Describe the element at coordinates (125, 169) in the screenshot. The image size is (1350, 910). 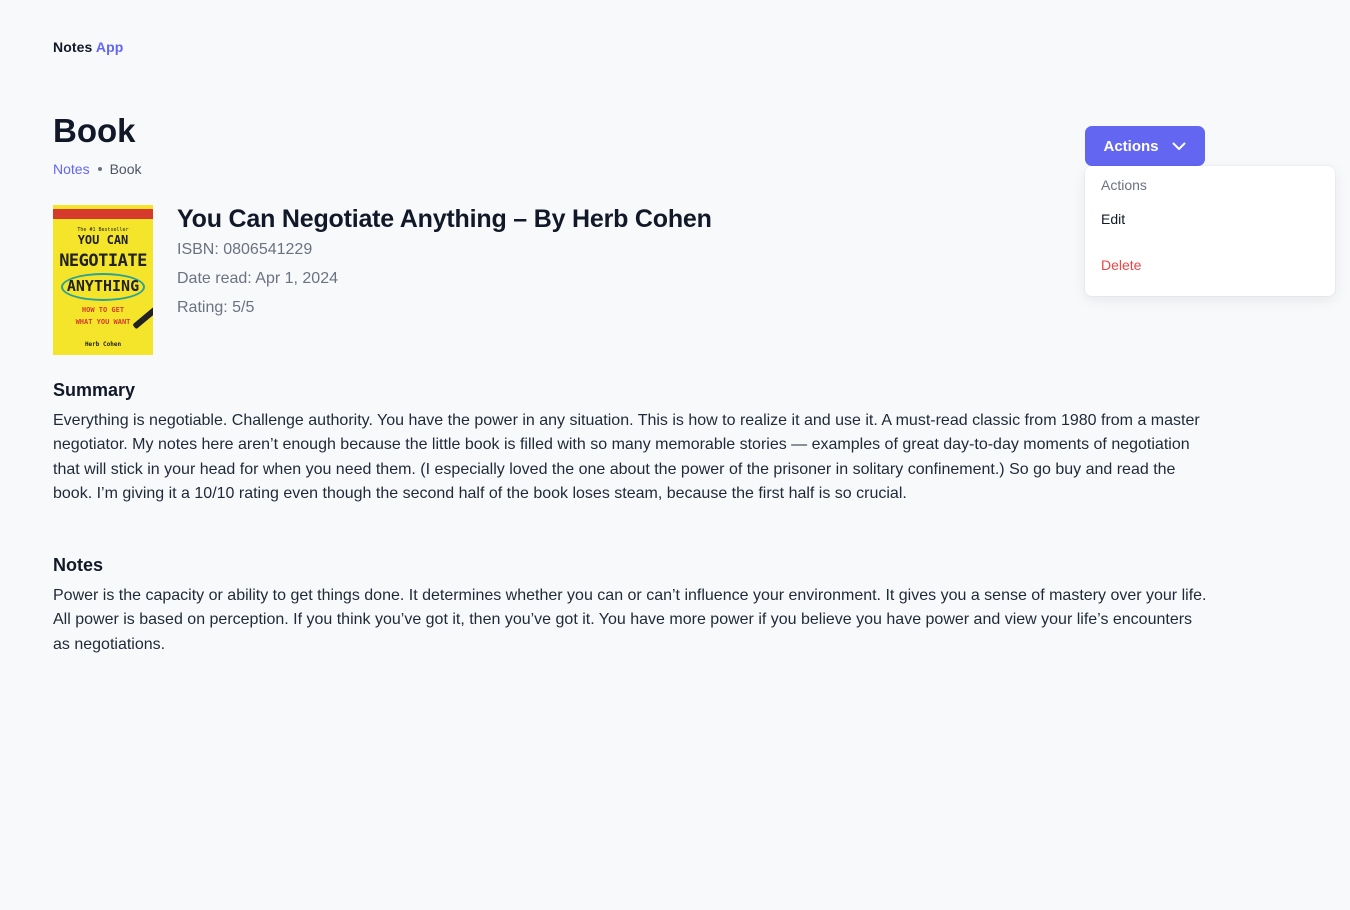
I see `breadcrumb-current: Book` at that location.